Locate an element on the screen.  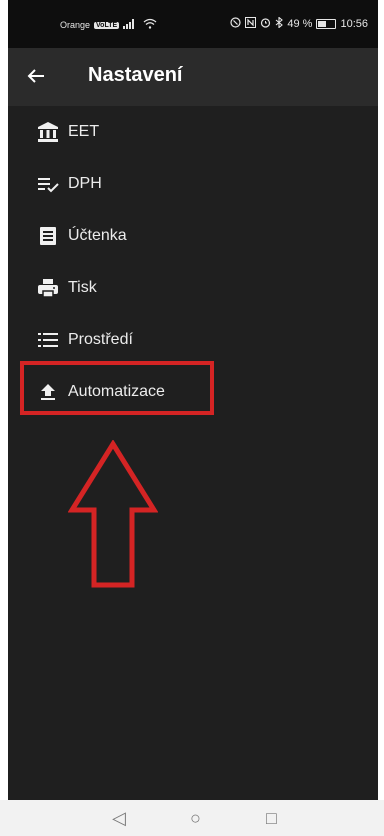
battery-icon is located at coordinates (326, 24).